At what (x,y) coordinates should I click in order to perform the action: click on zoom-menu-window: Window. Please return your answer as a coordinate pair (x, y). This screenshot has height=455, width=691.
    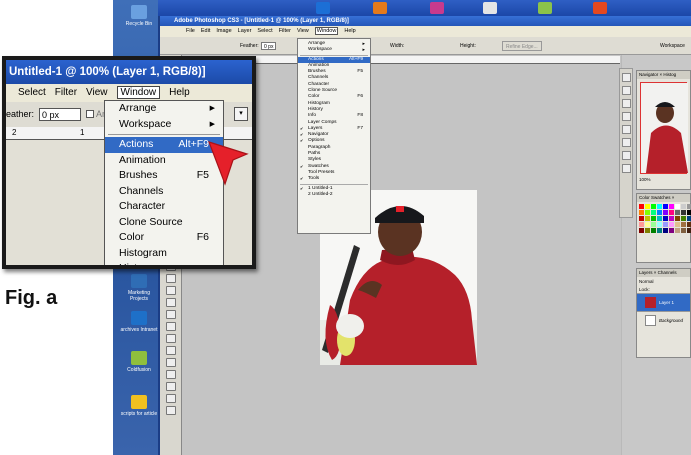
    Looking at the image, I should click on (138, 92).